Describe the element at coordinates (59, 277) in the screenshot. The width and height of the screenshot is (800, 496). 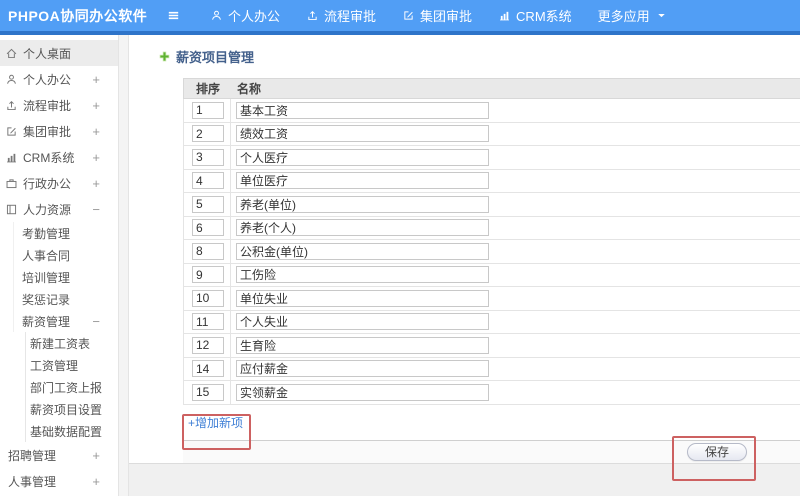
I see `sidebar-item: 培训管理` at that location.